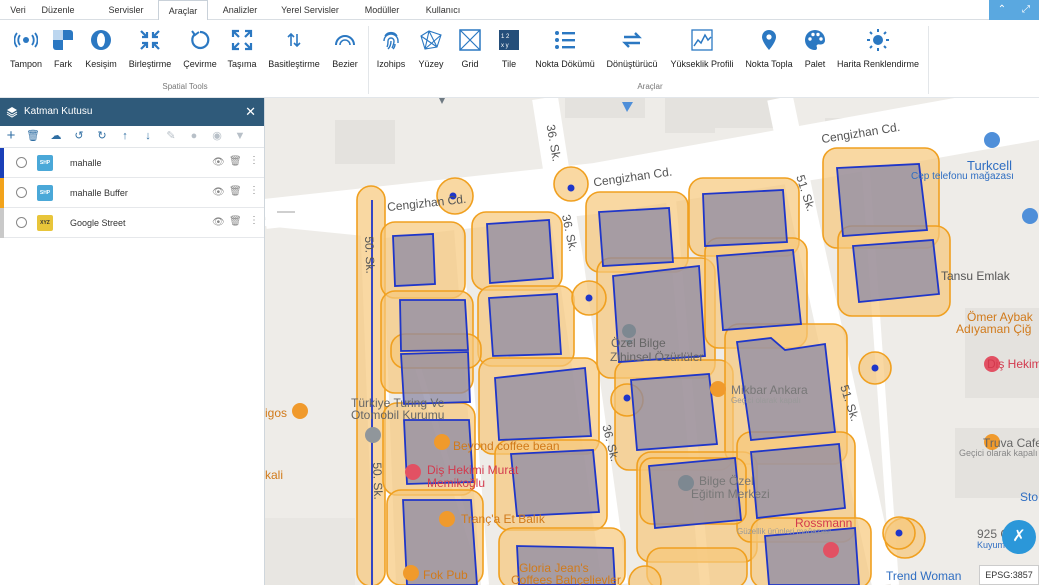 Image resolution: width=1039 pixels, height=585 pixels. I want to click on nokta-topla-button: Nokta Topla, so click(769, 50).